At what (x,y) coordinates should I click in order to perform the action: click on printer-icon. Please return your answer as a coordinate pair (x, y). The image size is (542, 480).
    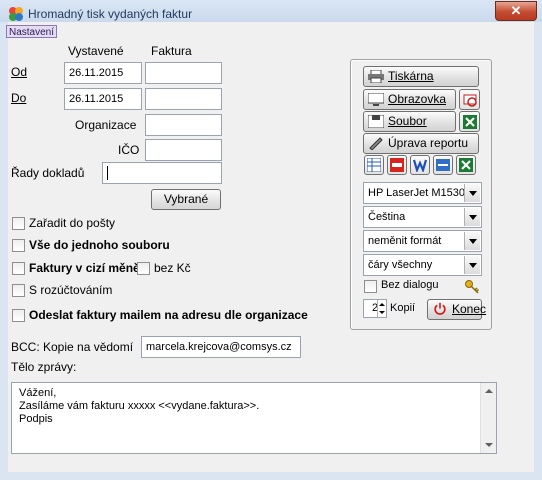
    Looking at the image, I should click on (376, 76).